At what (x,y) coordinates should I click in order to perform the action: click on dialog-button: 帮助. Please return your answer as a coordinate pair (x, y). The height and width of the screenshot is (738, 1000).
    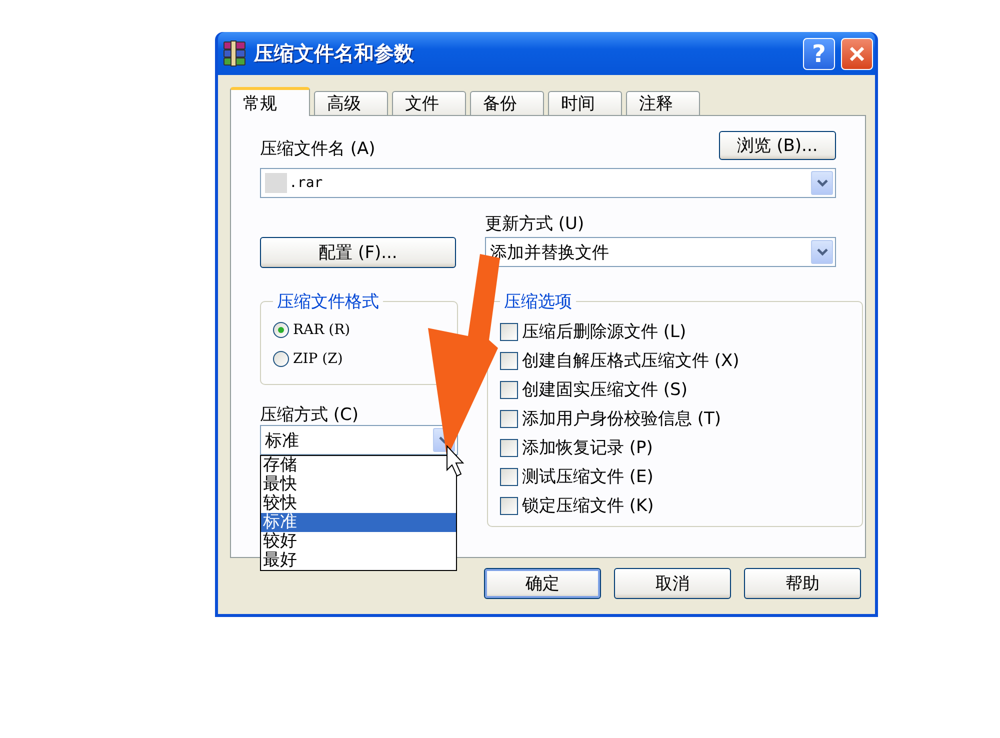
    Looking at the image, I should click on (802, 583).